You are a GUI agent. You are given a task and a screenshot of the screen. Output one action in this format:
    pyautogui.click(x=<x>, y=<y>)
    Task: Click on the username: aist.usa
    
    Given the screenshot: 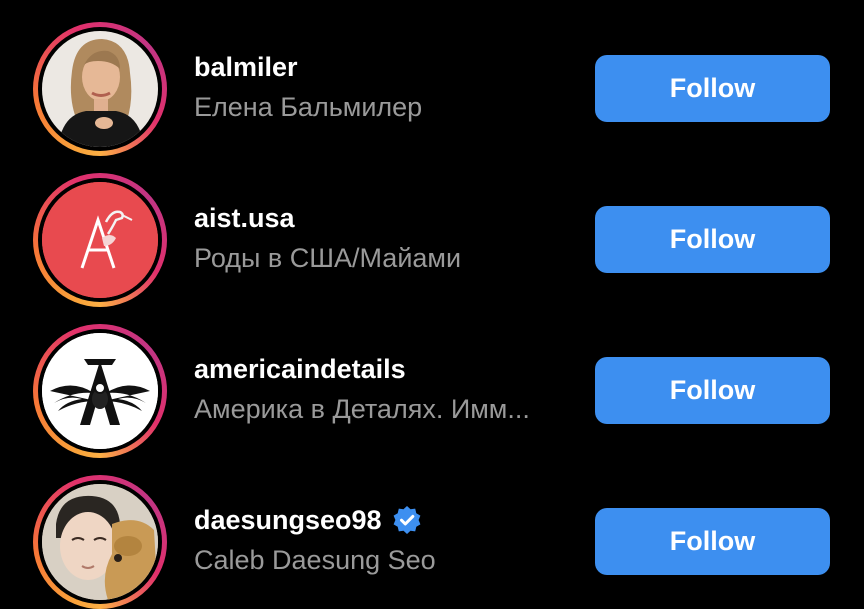 What is the action you would take?
    pyautogui.click(x=327, y=218)
    